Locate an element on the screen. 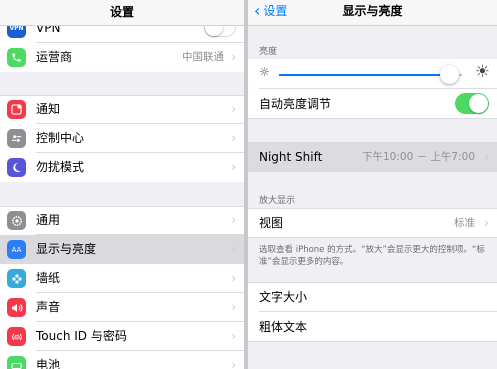  view-label: 视图 is located at coordinates (271, 223).